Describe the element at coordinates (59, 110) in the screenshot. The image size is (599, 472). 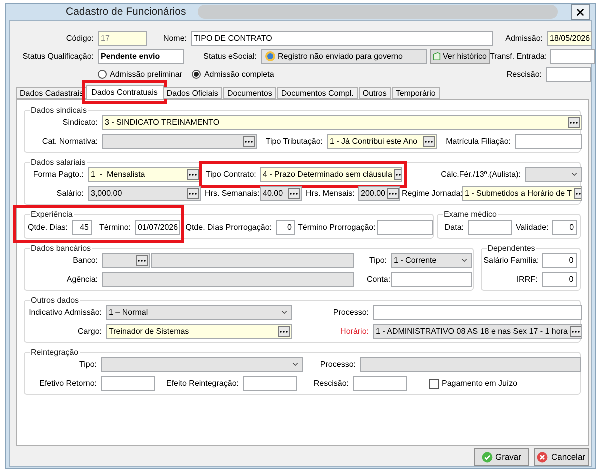
I see `group-title: Dados sindicais` at that location.